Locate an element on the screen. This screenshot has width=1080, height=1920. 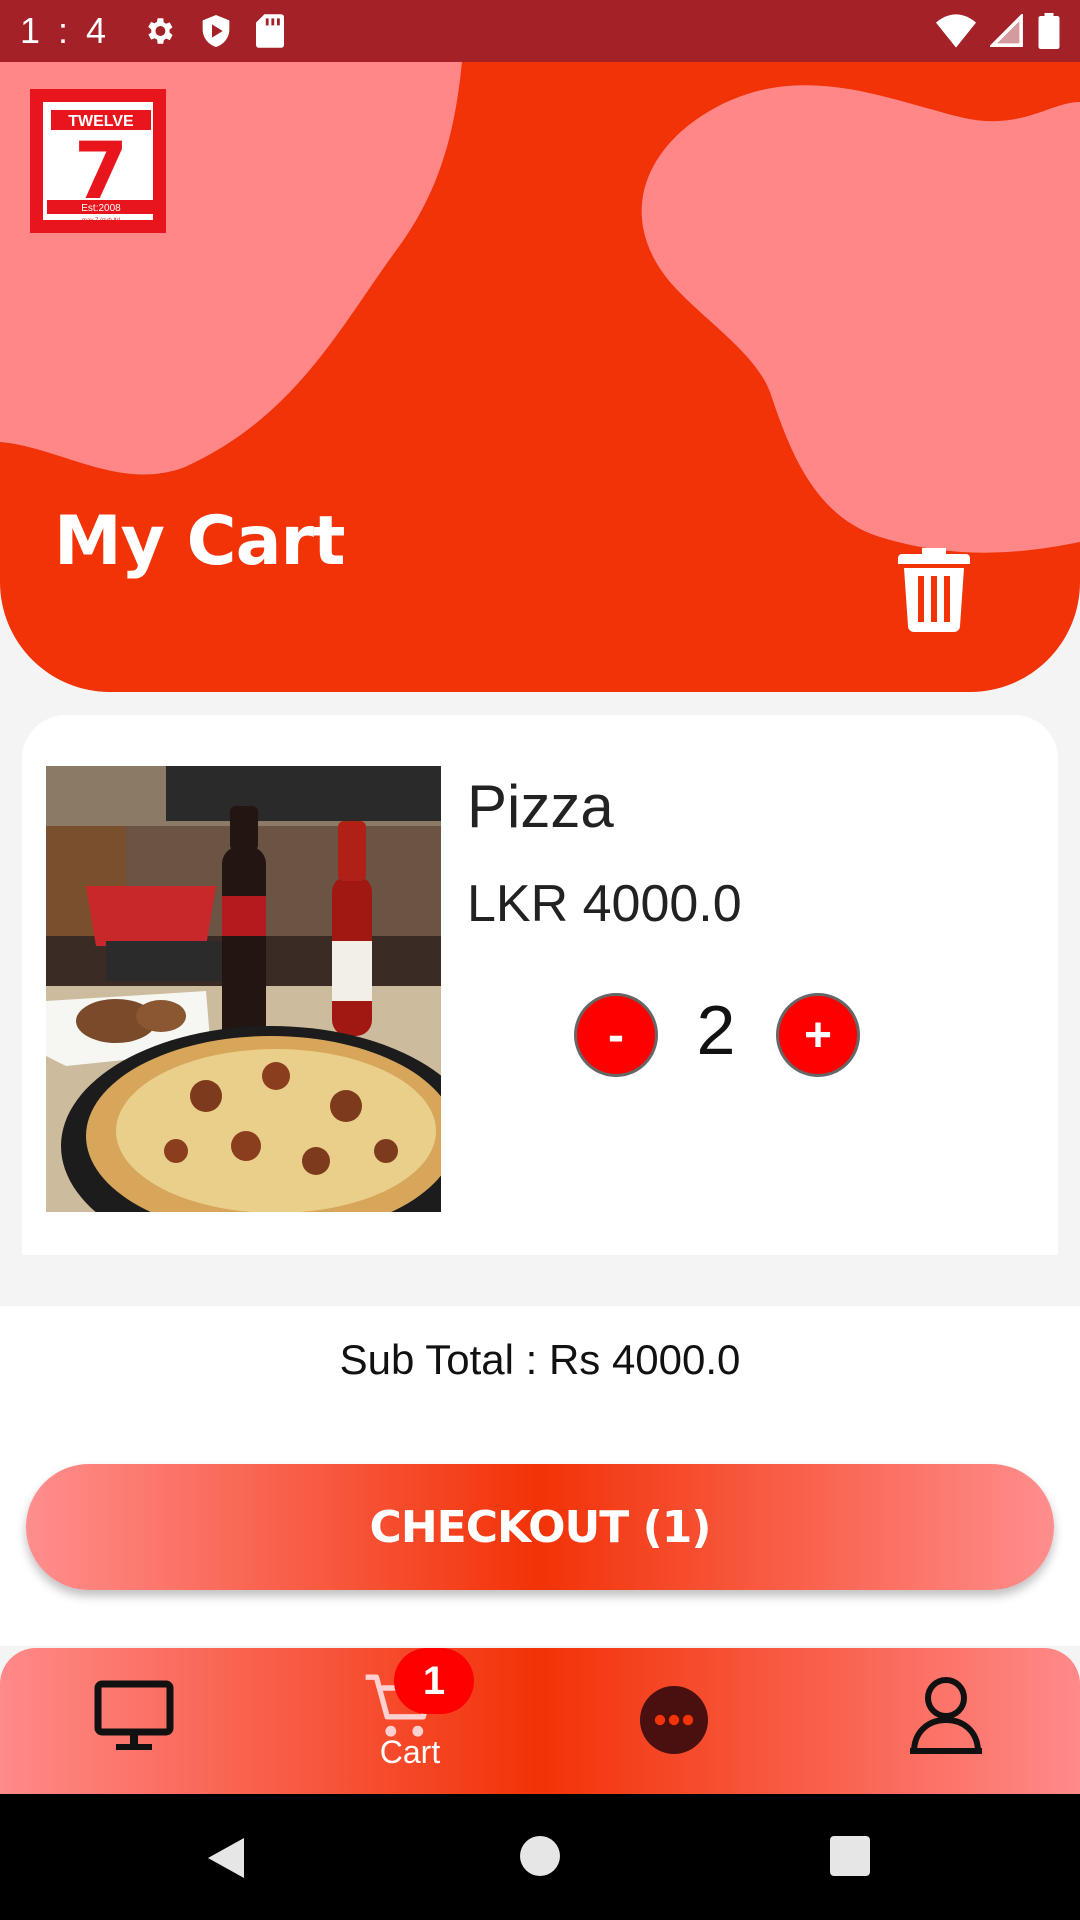
status-bar: 1 : 4 is located at coordinates (540, 31).